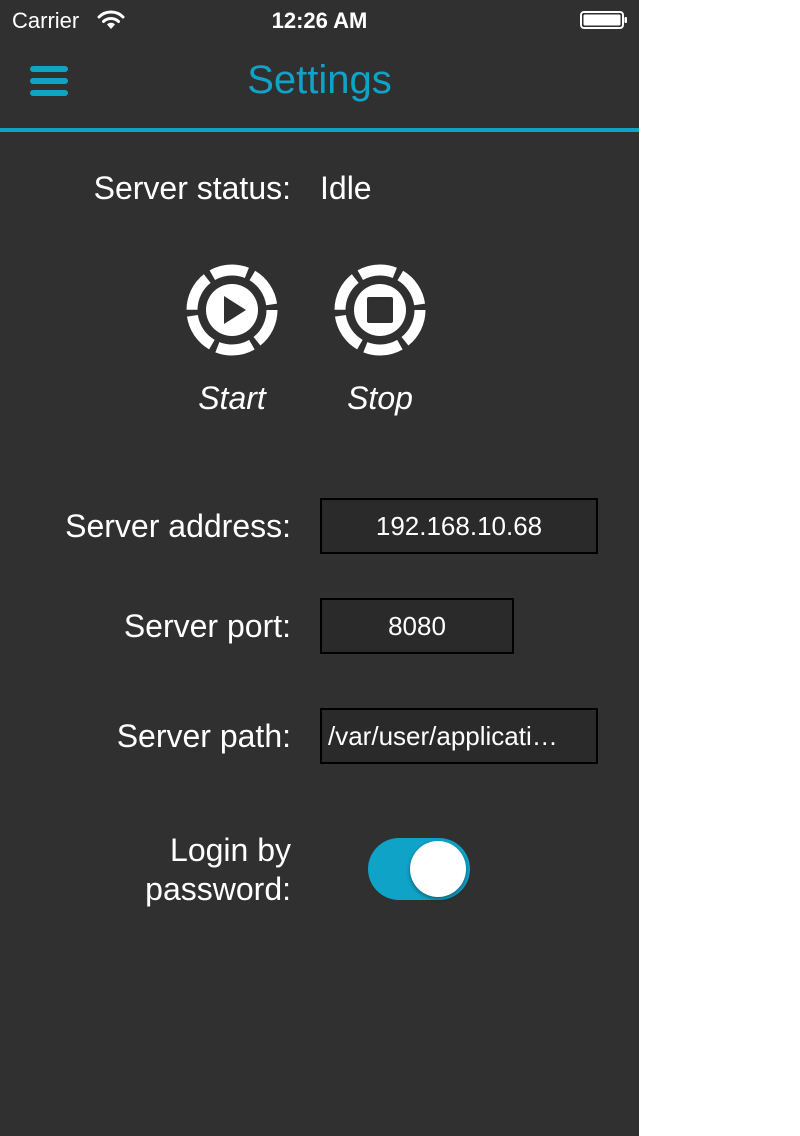 The height and width of the screenshot is (1136, 800). I want to click on server-status-value: Idle, so click(346, 188).